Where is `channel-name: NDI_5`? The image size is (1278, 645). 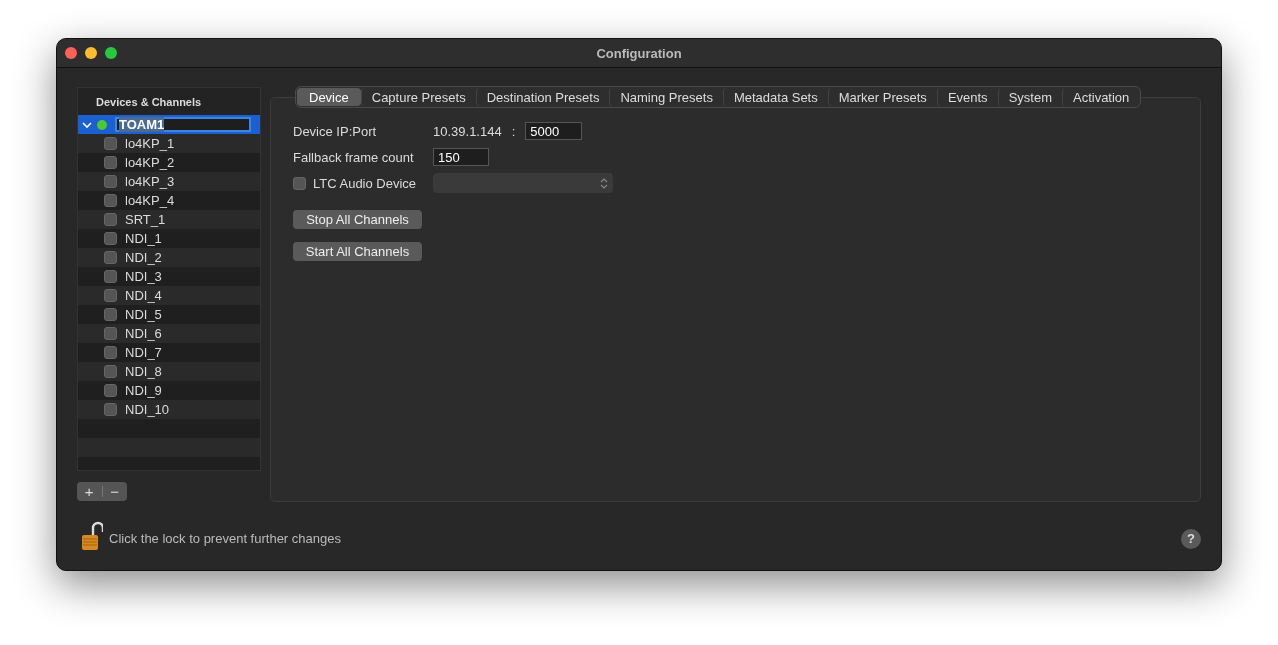 channel-name: NDI_5 is located at coordinates (143, 314).